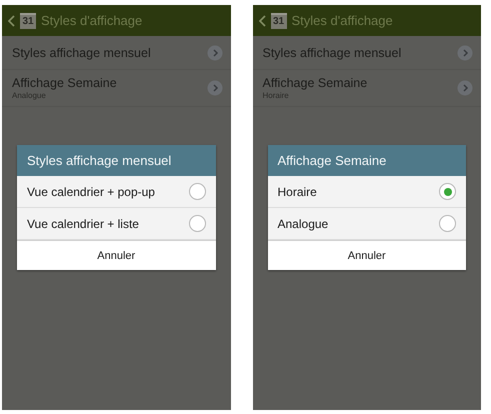 This screenshot has width=491, height=414. What do you see at coordinates (367, 160) in the screenshot?
I see `dialog-title: Affichage Semaine` at bounding box center [367, 160].